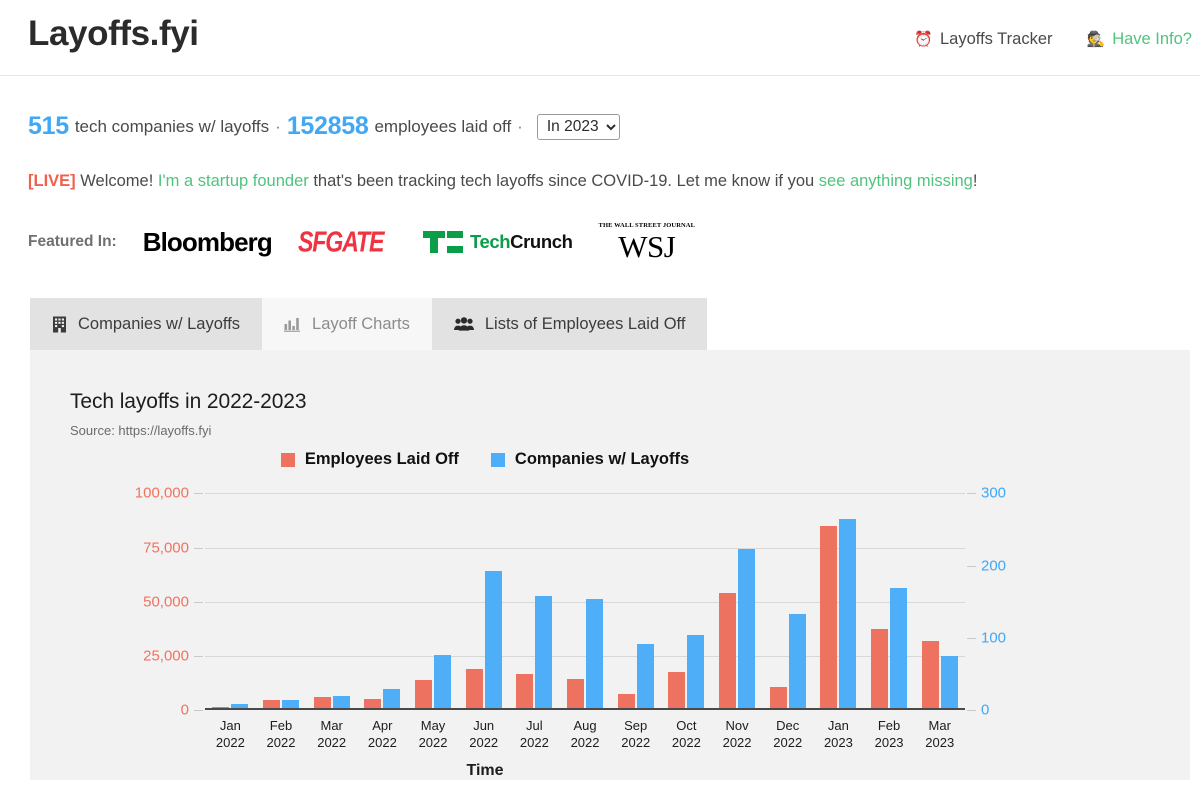 This screenshot has width=1200, height=797. I want to click on nav-layoffs-tracker: ⏰ Layoffs Tracker, so click(983, 39).